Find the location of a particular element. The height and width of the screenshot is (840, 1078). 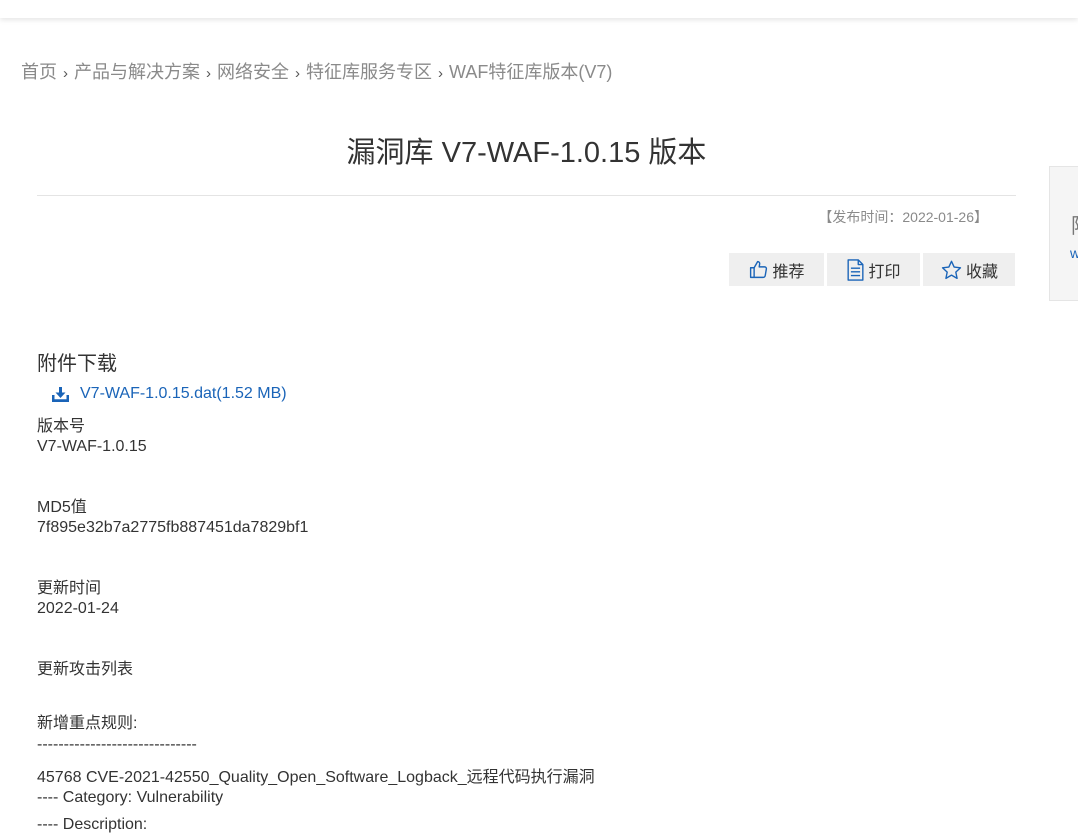

attack-list-label: 更新攻击列表 is located at coordinates (85, 669).